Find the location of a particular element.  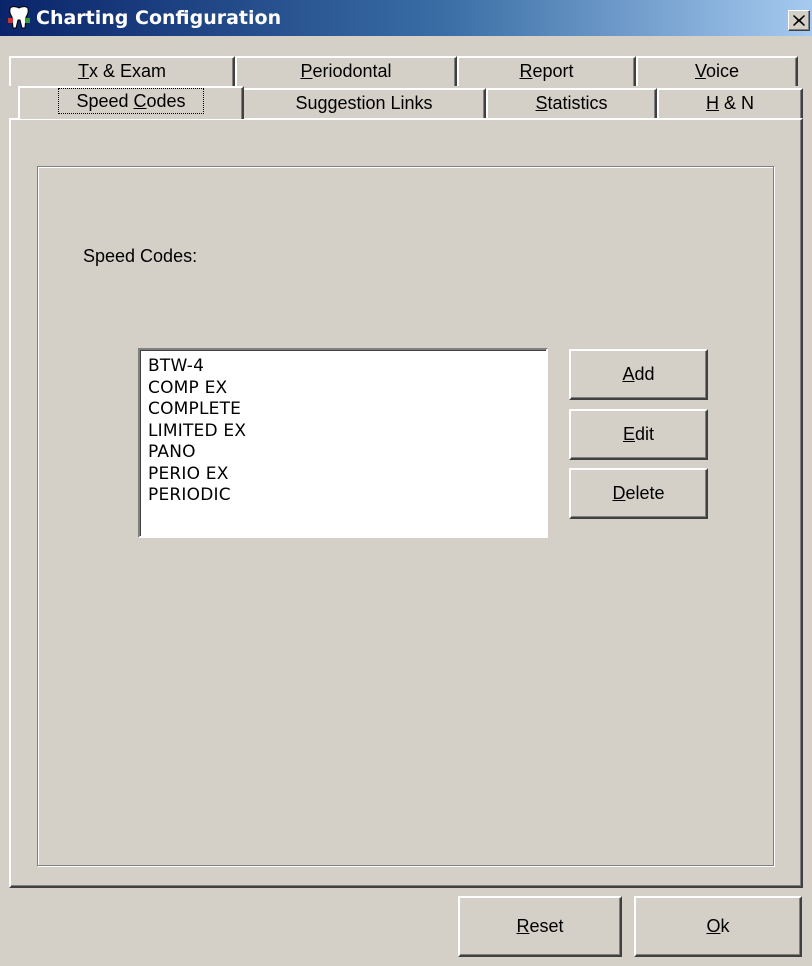

tab-label: eriodontal is located at coordinates (352, 71).